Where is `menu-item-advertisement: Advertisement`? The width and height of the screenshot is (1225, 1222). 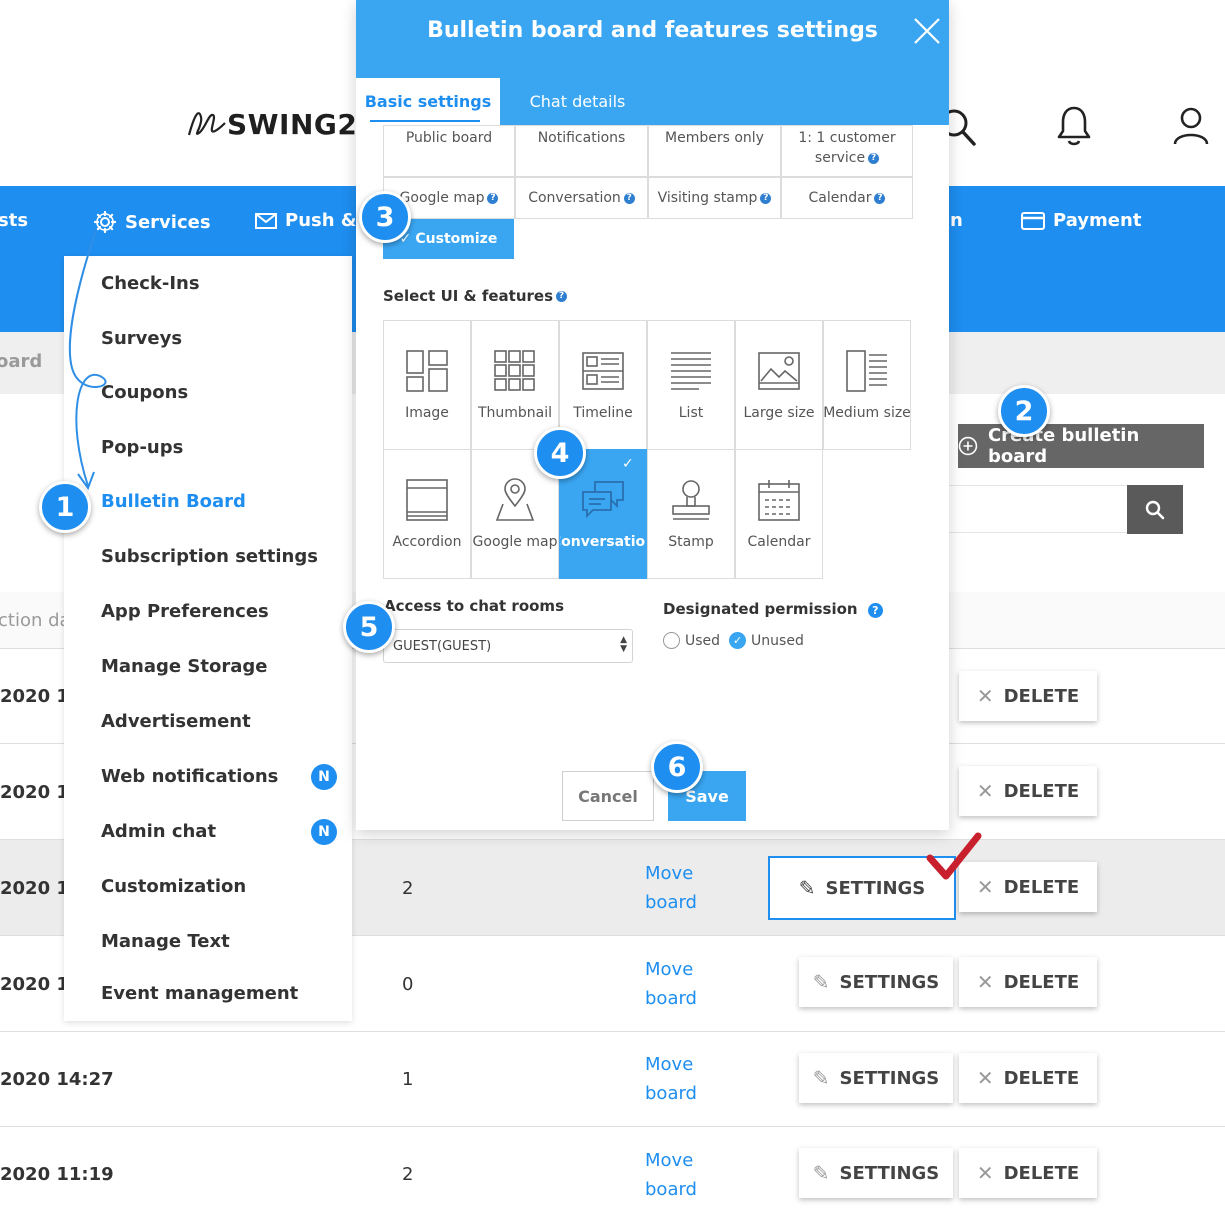 menu-item-advertisement: Advertisement is located at coordinates (176, 721).